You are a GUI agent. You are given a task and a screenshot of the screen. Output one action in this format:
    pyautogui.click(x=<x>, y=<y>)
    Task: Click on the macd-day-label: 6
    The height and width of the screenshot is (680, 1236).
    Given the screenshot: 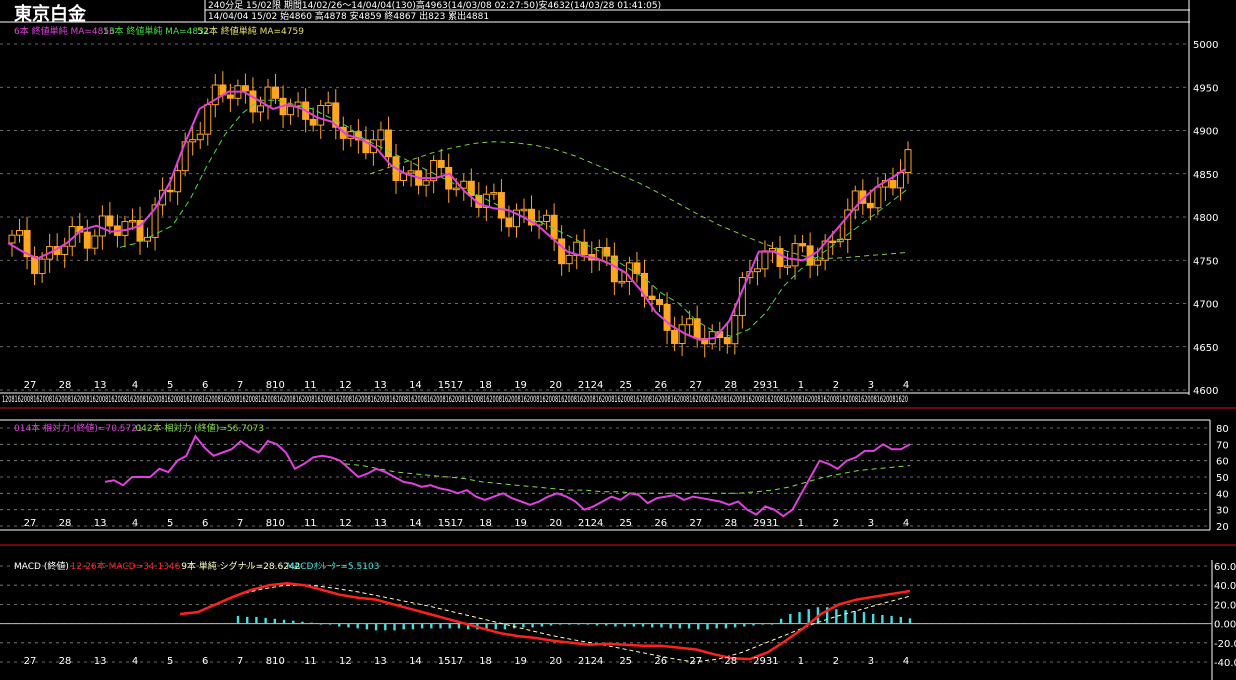 What is the action you would take?
    pyautogui.click(x=205, y=661)
    